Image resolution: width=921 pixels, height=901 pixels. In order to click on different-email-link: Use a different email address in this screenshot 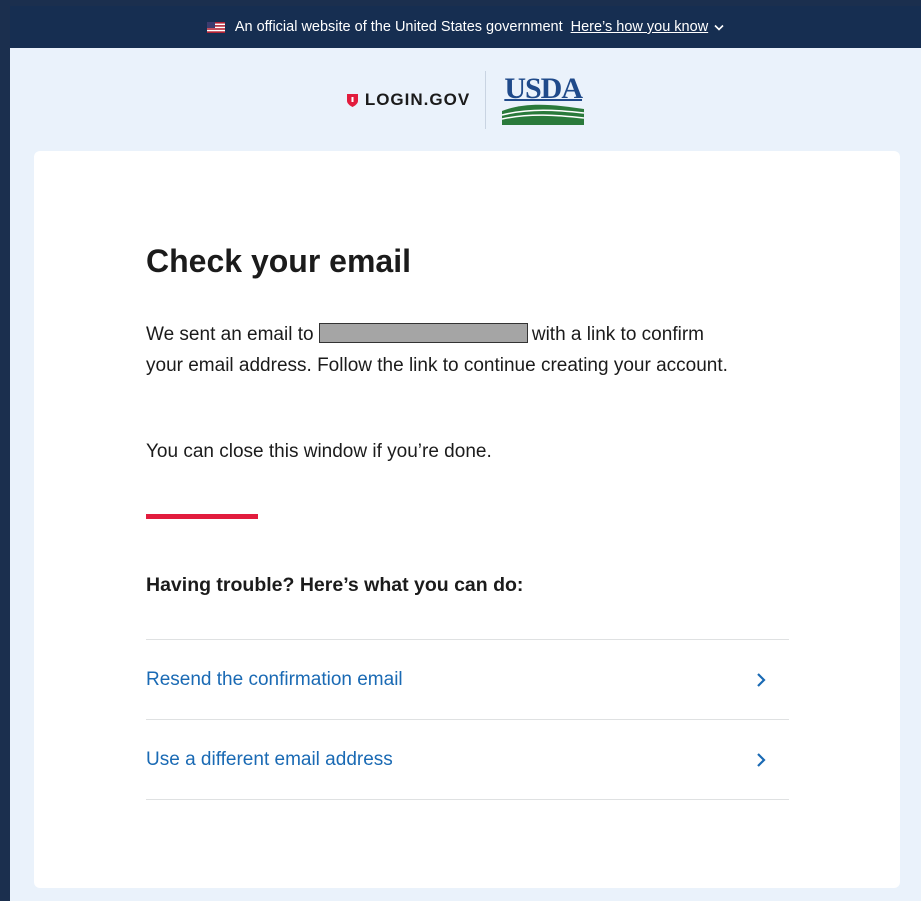, I will do `click(467, 759)`.